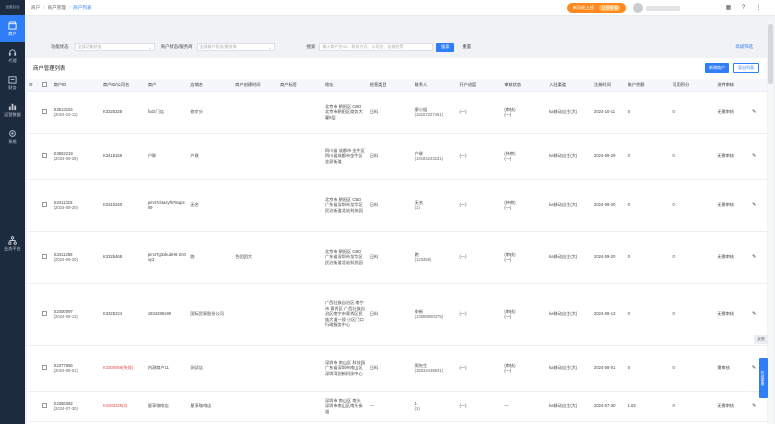 This screenshot has width=775, height=424. What do you see at coordinates (717, 68) in the screenshot?
I see `add-merchant-button: 新增商户` at bounding box center [717, 68].